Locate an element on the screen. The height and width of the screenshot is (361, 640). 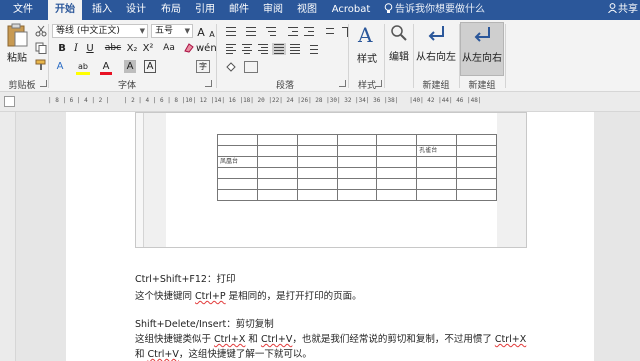
tab-selector is located at coordinates (9, 101).